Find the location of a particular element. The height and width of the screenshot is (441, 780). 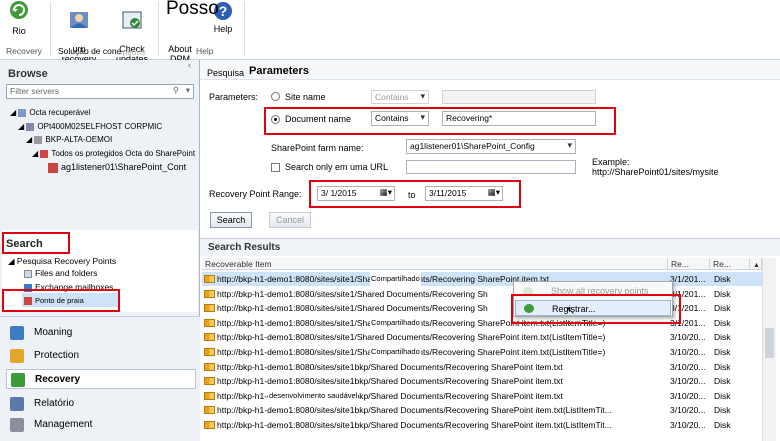

parameters-label: Parameters: is located at coordinates (234, 97).